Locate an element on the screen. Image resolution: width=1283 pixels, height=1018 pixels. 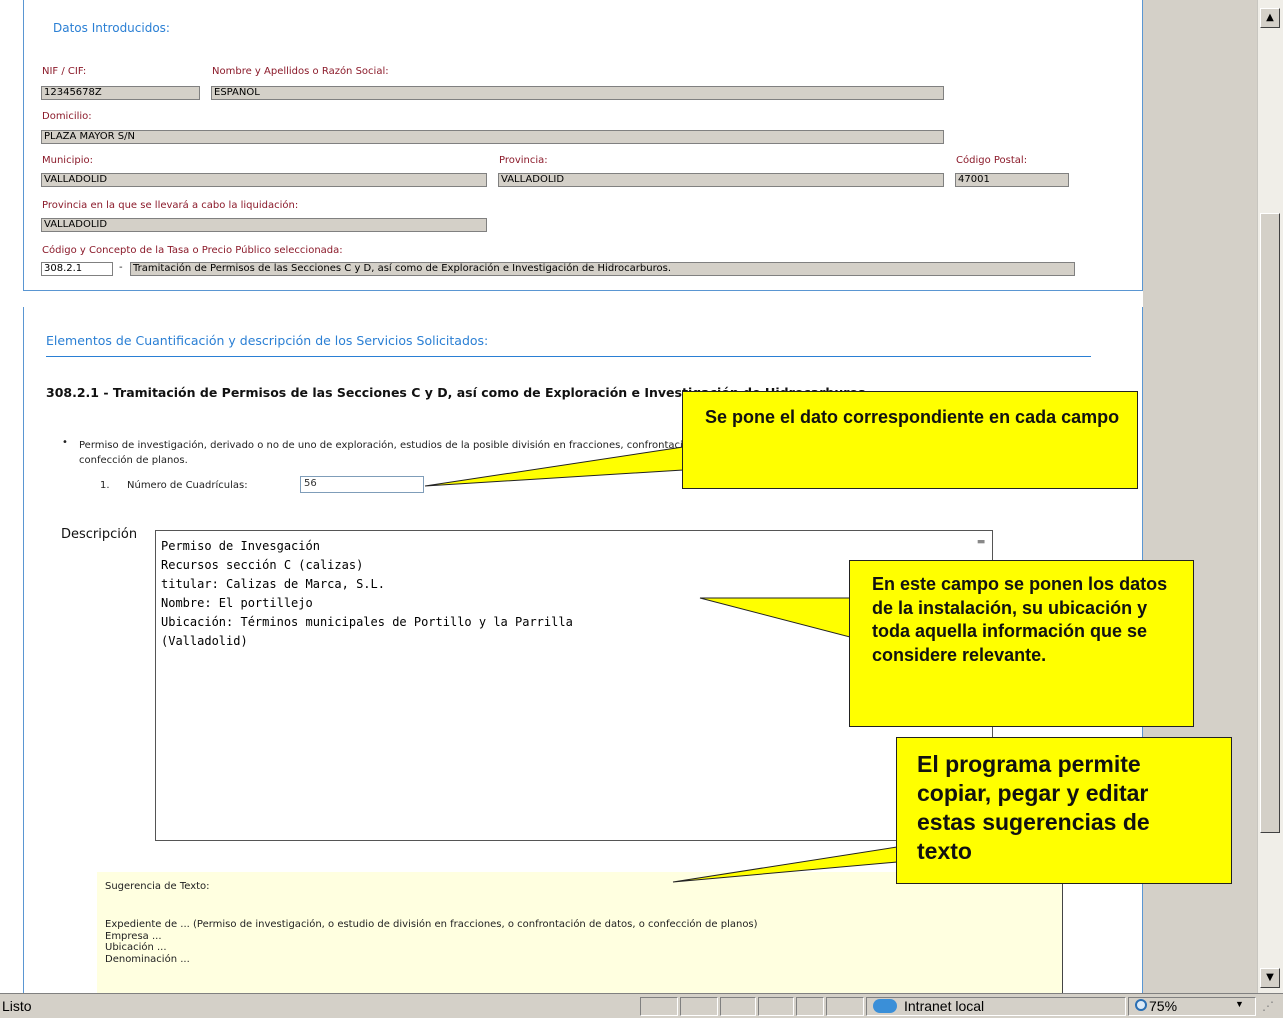
triangle-up-icon: ▲ is located at coordinates (1270, 17).